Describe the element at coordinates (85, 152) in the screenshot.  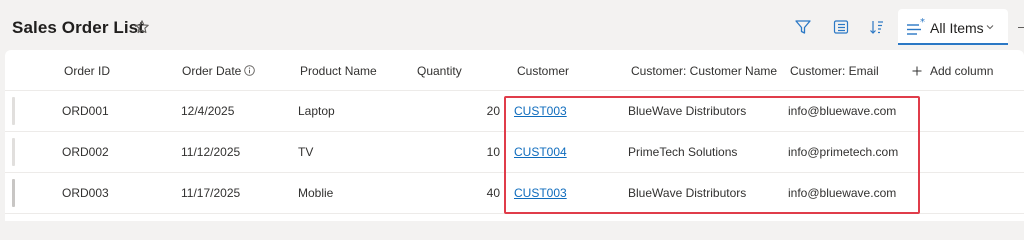
I see `order-id-cell: ORD002` at that location.